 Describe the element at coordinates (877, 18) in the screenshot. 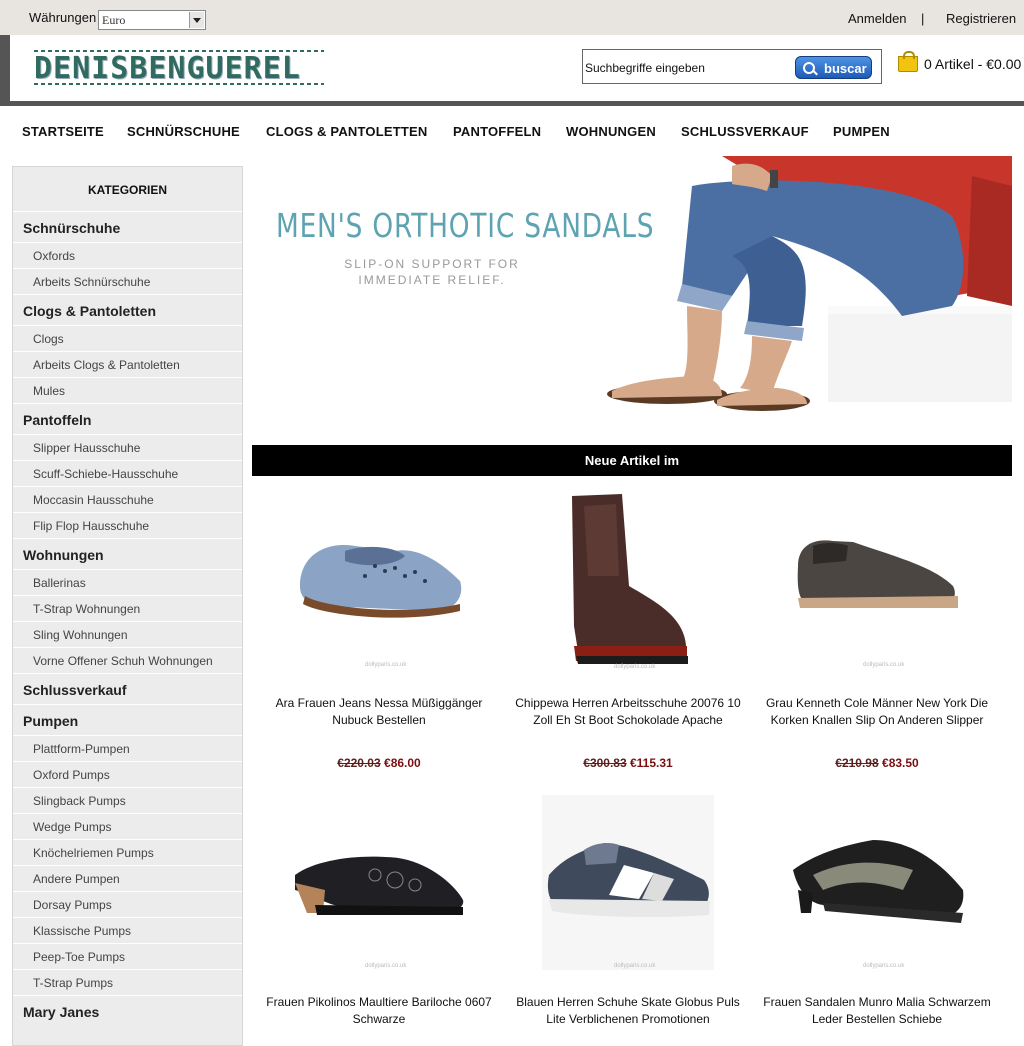

I see `login-link: Anmelden` at that location.